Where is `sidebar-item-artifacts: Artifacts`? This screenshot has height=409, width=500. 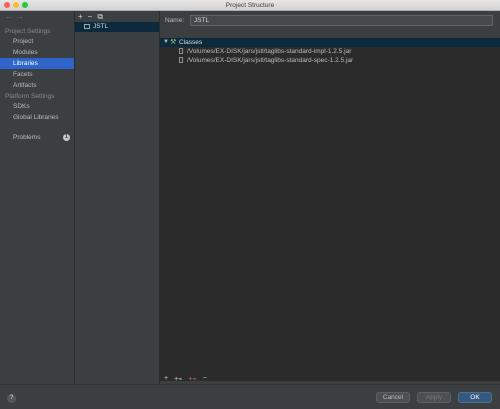
sidebar-item-artifacts: Artifacts is located at coordinates (37, 85).